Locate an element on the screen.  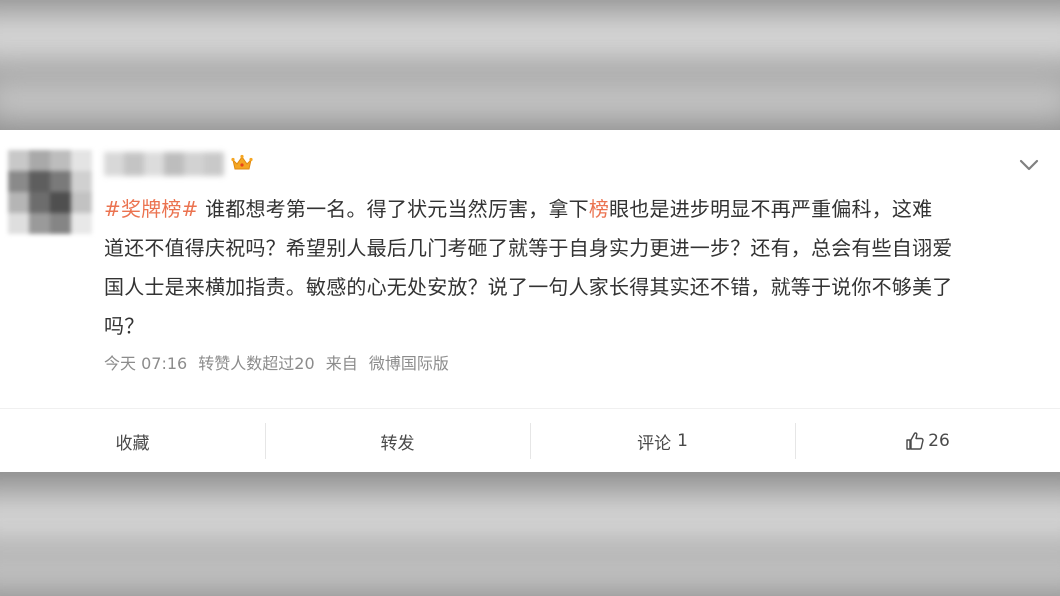
action-bar: 收藏 转发 评论 1 26 is located at coordinates (530, 440).